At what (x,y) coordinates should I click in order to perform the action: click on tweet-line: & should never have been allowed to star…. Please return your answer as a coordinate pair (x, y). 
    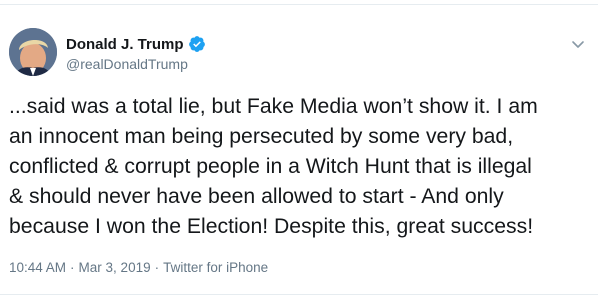
    Looking at the image, I should click on (256, 196).